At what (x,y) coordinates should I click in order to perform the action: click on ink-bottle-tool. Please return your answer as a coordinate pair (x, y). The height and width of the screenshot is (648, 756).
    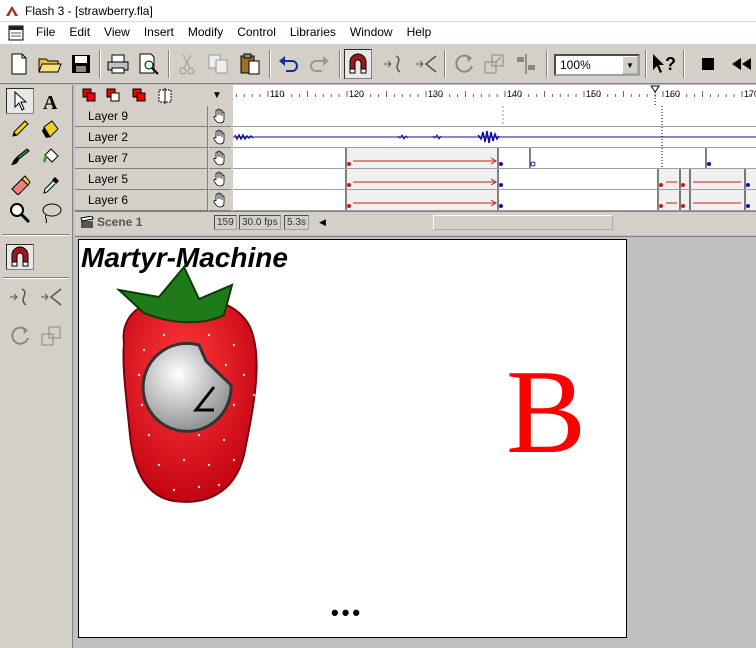
    Looking at the image, I should click on (51, 129).